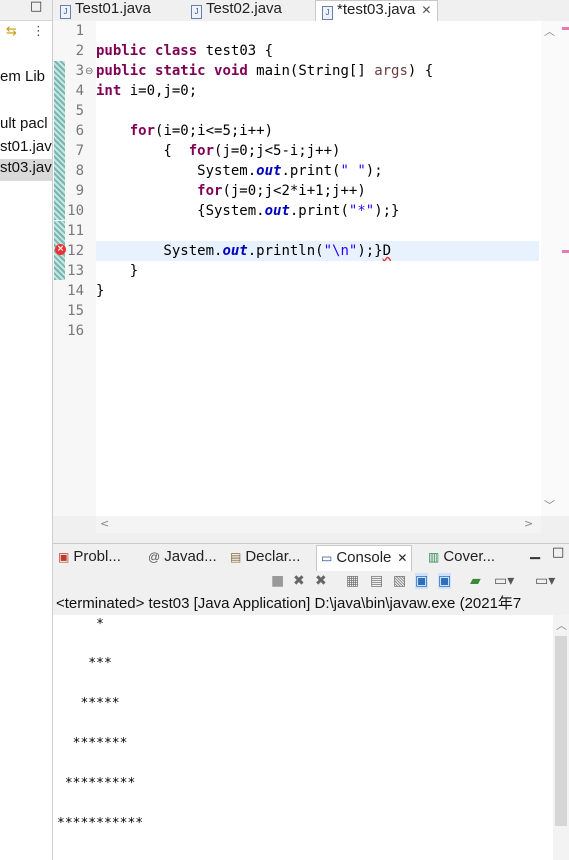  I want to click on close-tab-icon: ✕, so click(426, 10).